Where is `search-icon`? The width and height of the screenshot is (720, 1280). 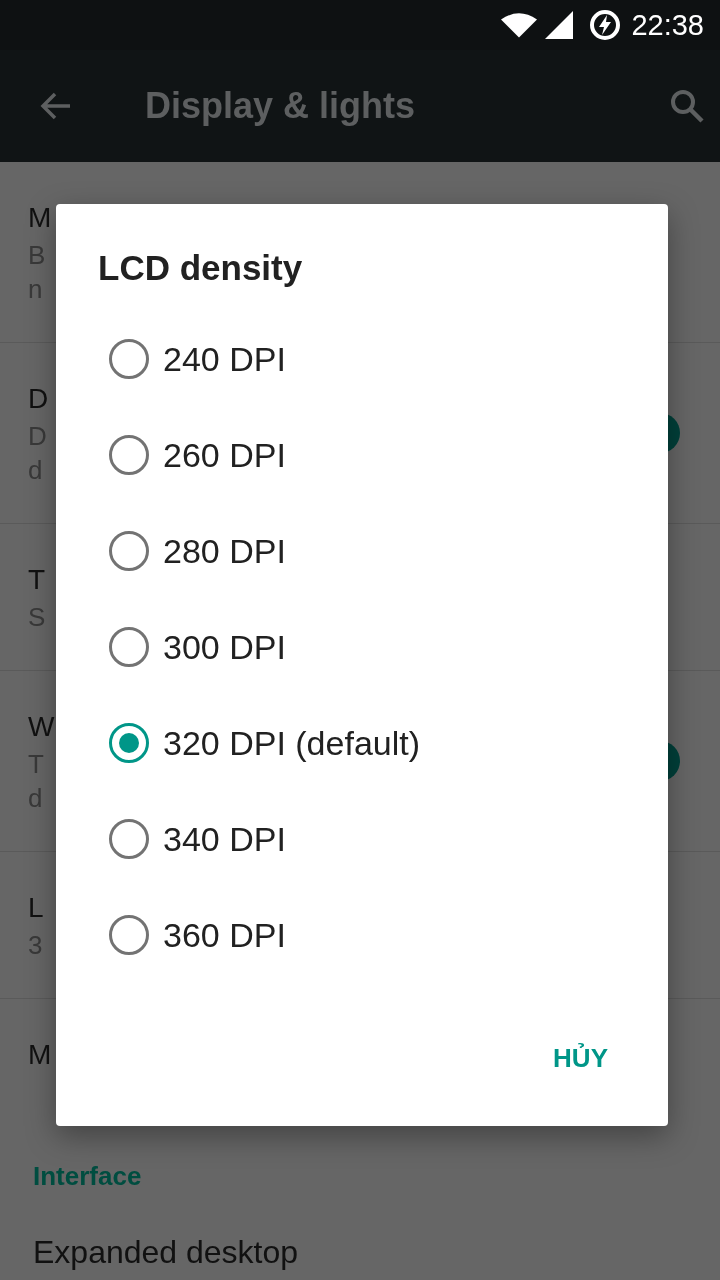 search-icon is located at coordinates (687, 106).